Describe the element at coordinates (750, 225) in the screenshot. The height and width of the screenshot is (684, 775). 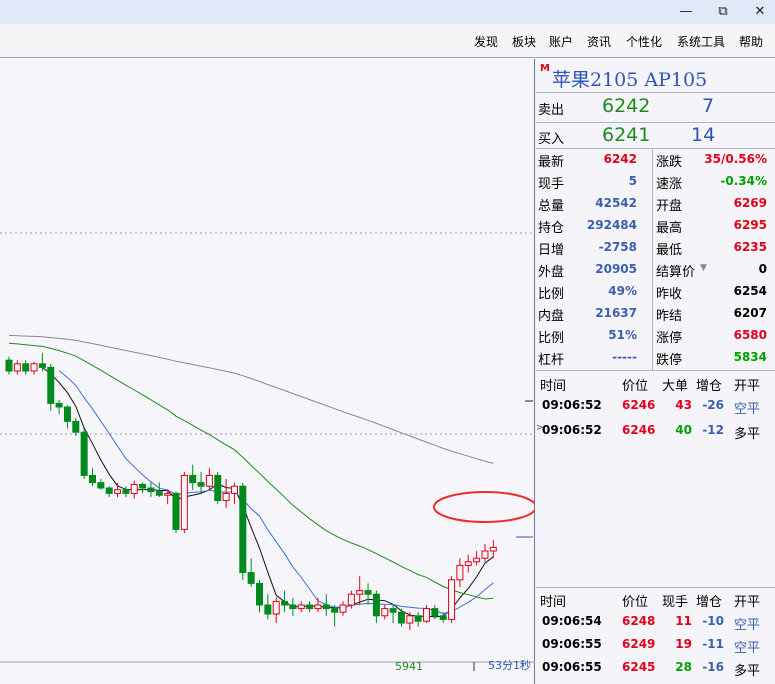
I see `stat-value: 6295` at that location.